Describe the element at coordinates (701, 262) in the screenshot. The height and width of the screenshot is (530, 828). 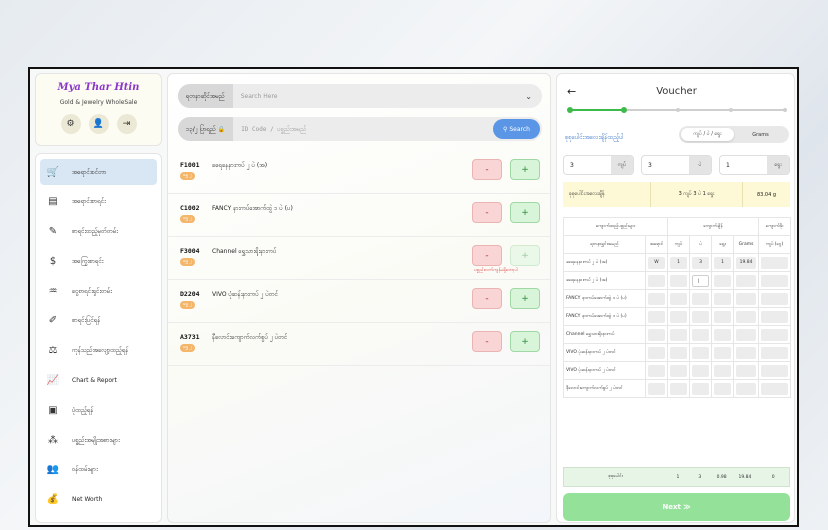
I see `row-pe-input: 3` at that location.